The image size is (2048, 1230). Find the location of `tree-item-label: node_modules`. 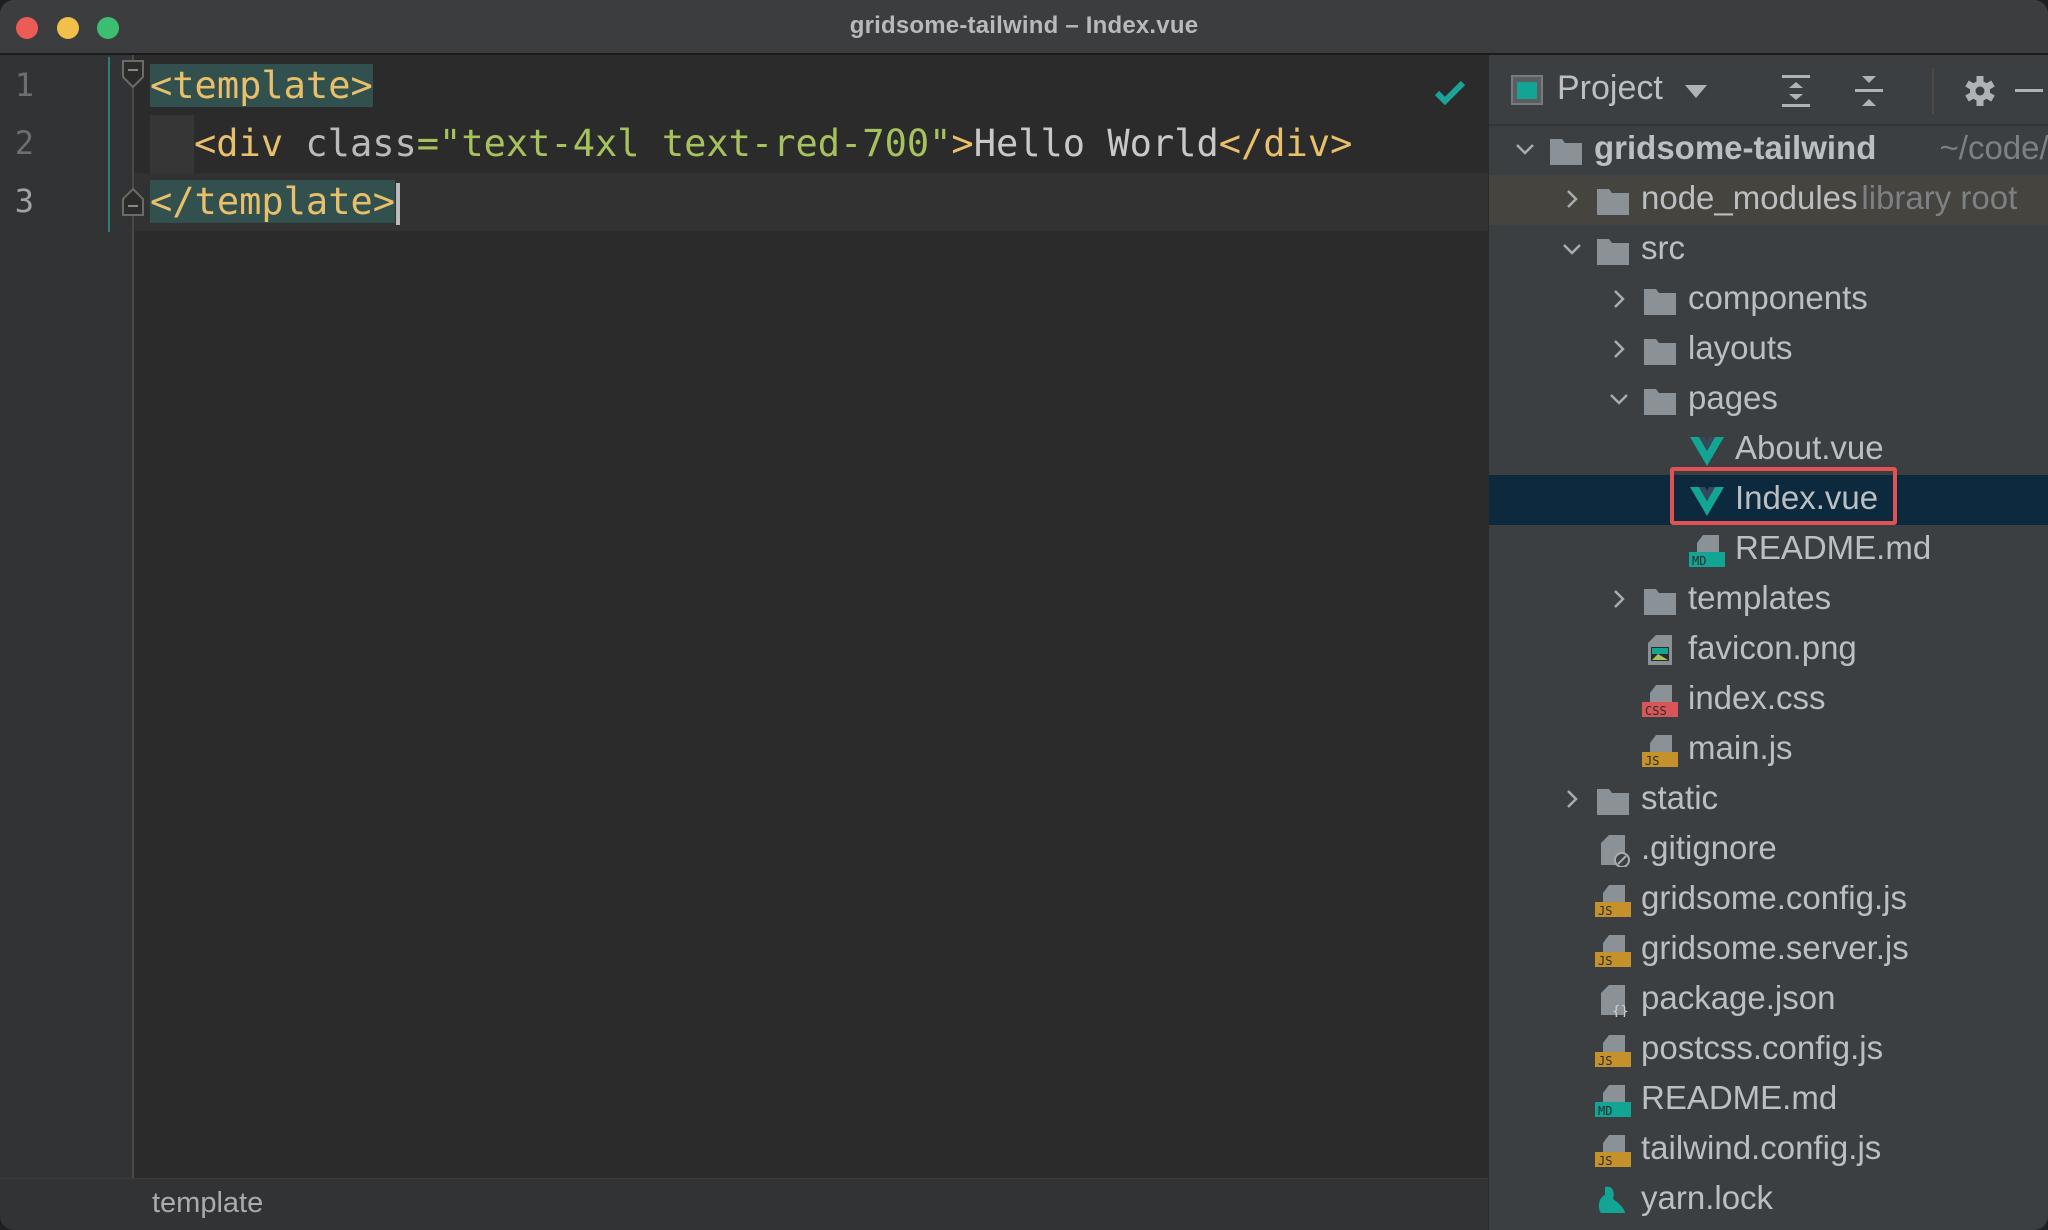

tree-item-label: node_modules is located at coordinates (1749, 197).